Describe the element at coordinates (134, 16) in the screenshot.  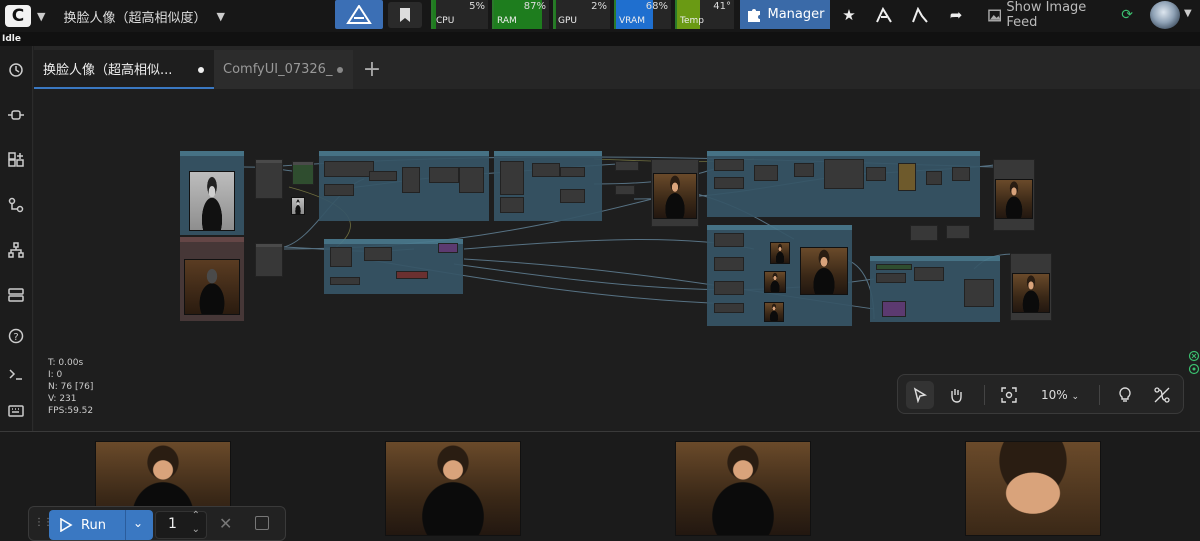
I see `workflow-title: 换脸人像（超高相似度）` at that location.